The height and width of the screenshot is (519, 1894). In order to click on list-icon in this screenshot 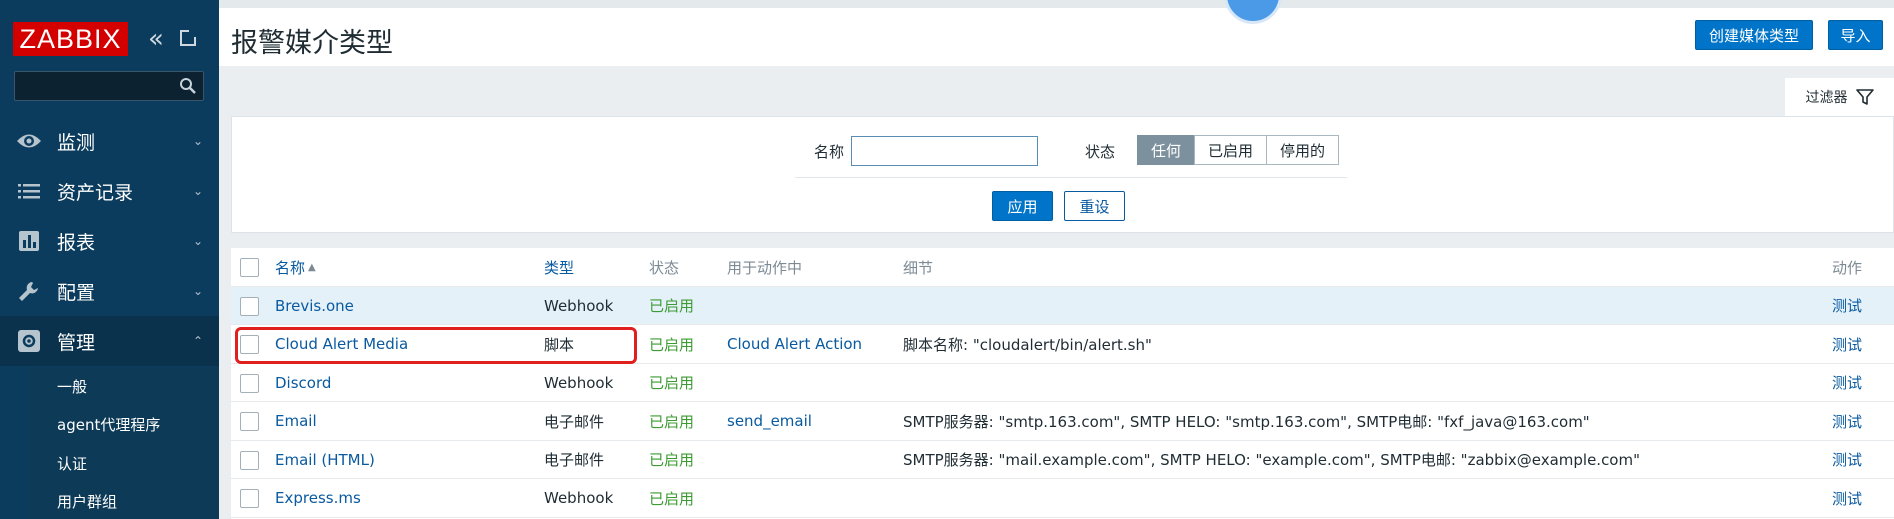, I will do `click(29, 191)`.